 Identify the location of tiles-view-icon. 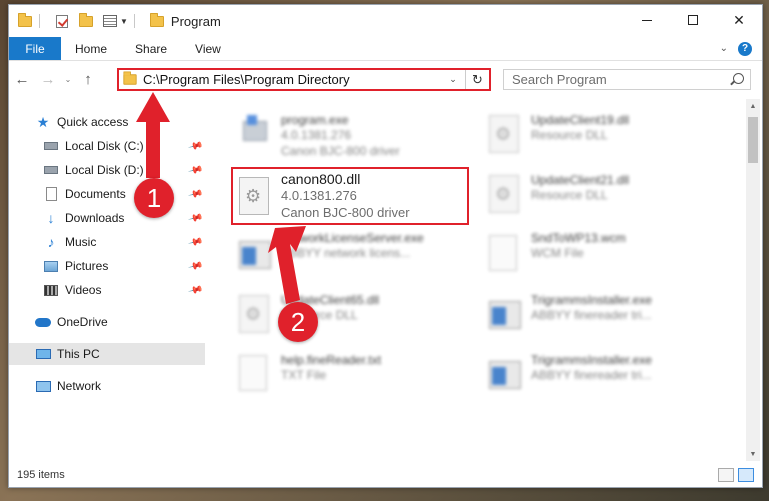
(746, 475).